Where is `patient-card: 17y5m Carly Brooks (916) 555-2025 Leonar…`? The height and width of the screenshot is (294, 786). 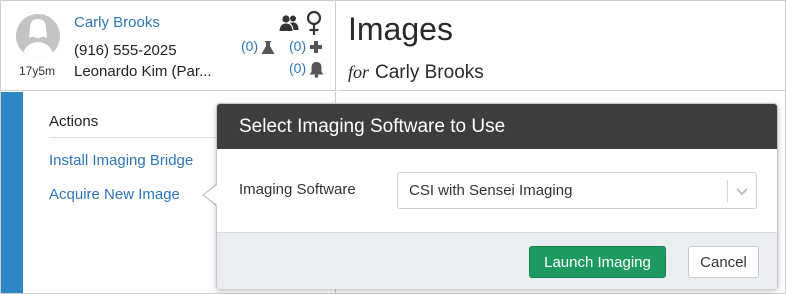 patient-card: 17y5m Carly Brooks (916) 555-2025 Leonar… is located at coordinates (168, 46).